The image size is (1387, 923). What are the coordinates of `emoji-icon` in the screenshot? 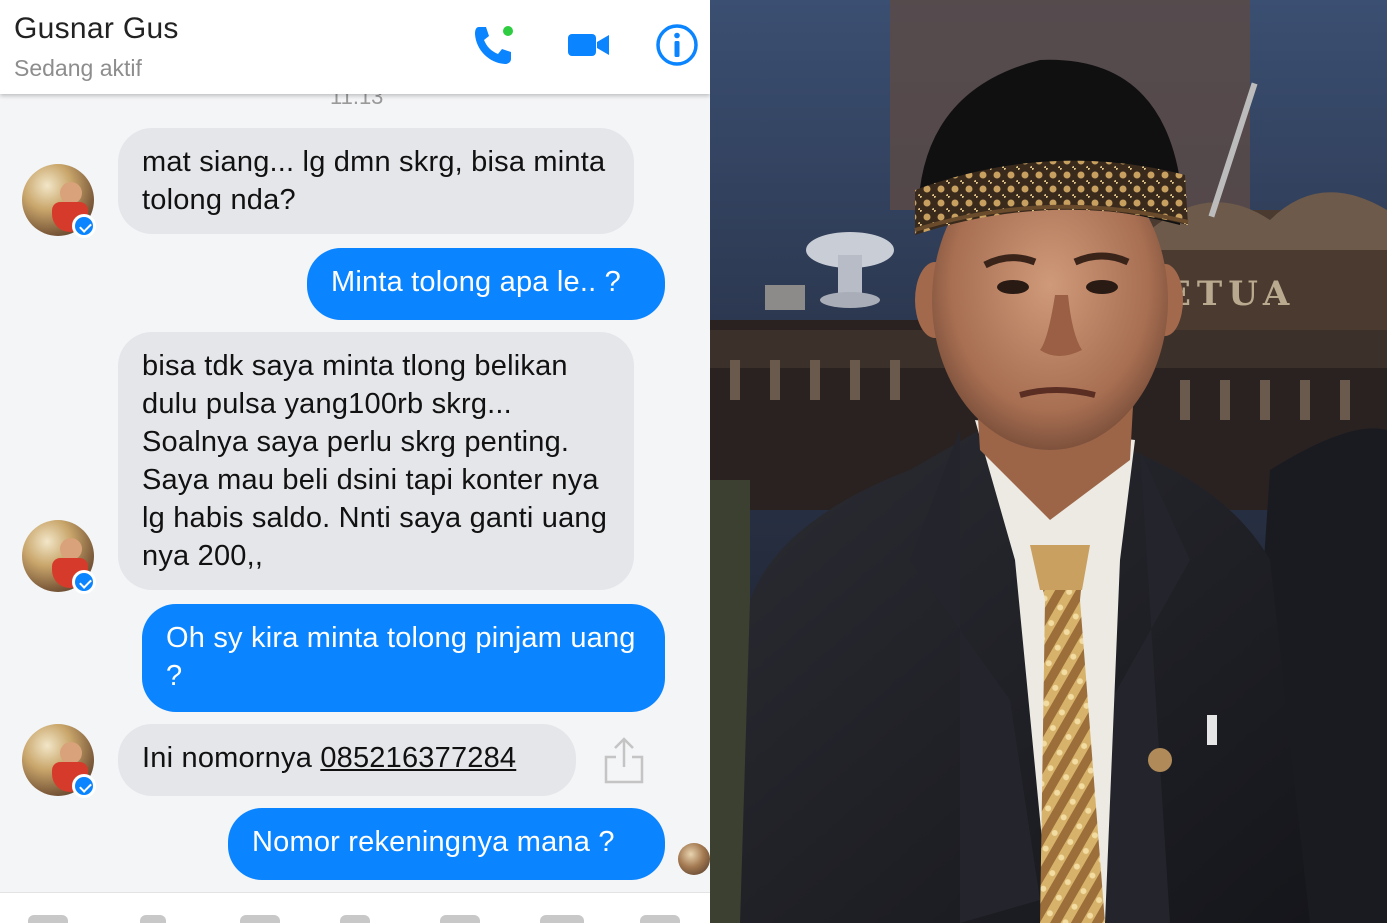 It's located at (460, 919).